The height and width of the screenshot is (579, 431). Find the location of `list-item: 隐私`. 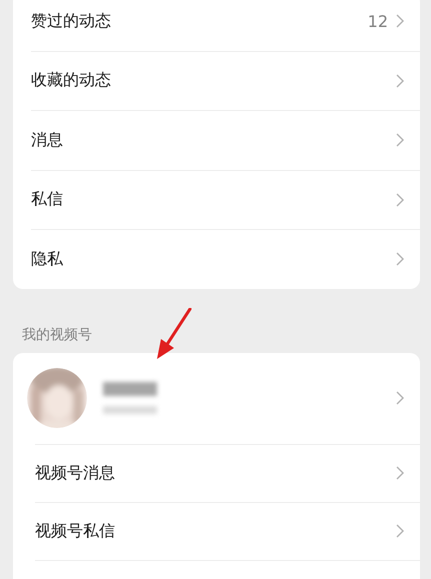

list-item: 隐私 is located at coordinates (225, 258).